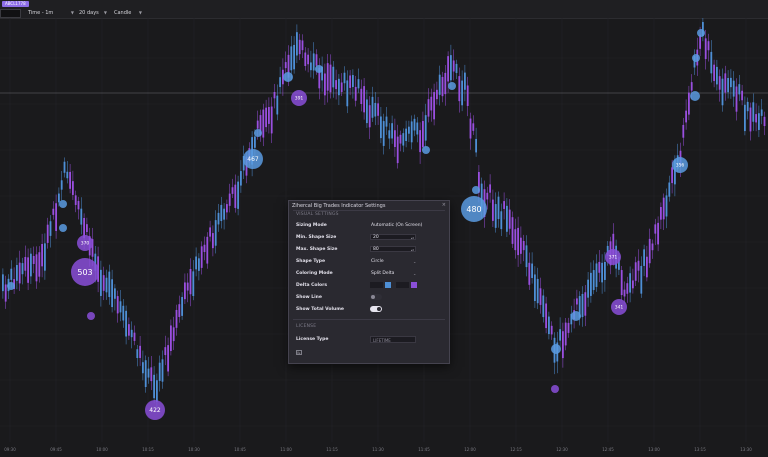 The height and width of the screenshot is (457, 768). I want to click on coloring-mode-select: Split Delta, so click(382, 273).